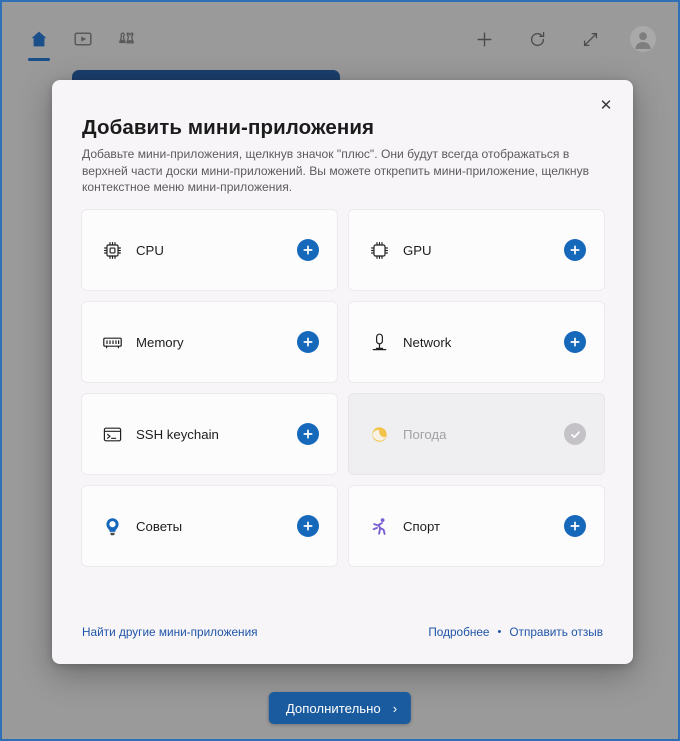 This screenshot has width=680, height=741. Describe the element at coordinates (127, 39) in the screenshot. I see `chess-icon` at that location.